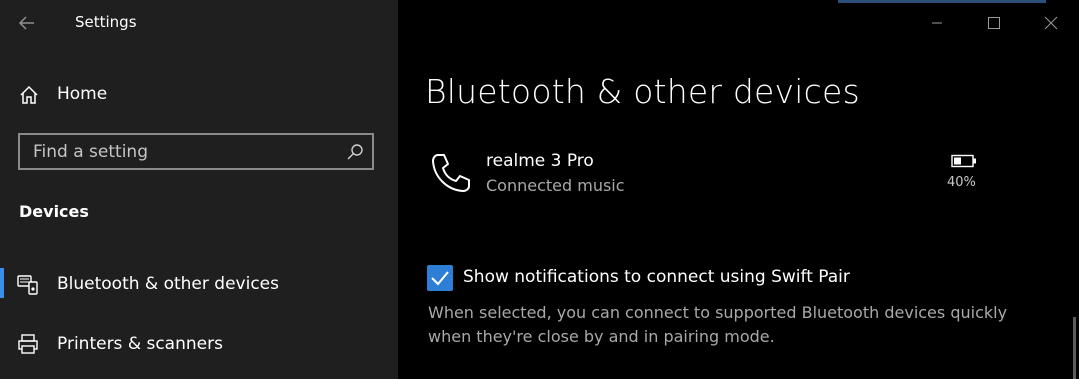 This screenshot has width=1079, height=379. I want to click on battery-percentage: 40%, so click(961, 182).